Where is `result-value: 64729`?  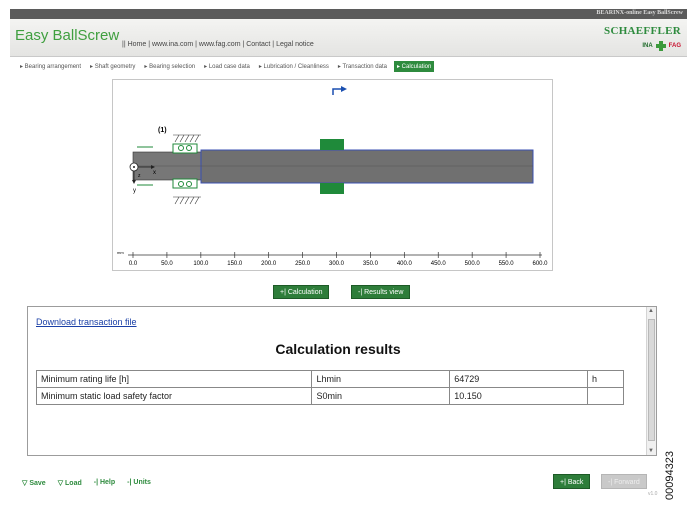
result-value: 64729 is located at coordinates (519, 379).